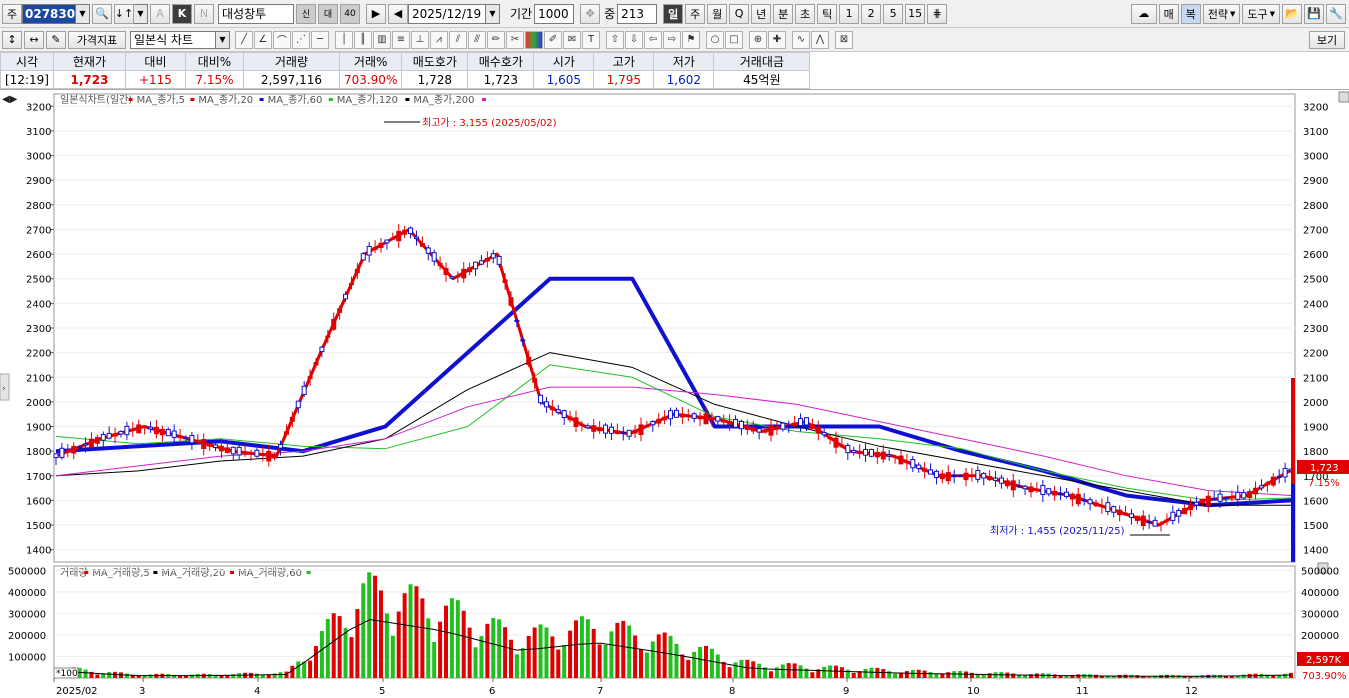 The image size is (1349, 698). I want to click on timeframe-5: 5, so click(893, 13).